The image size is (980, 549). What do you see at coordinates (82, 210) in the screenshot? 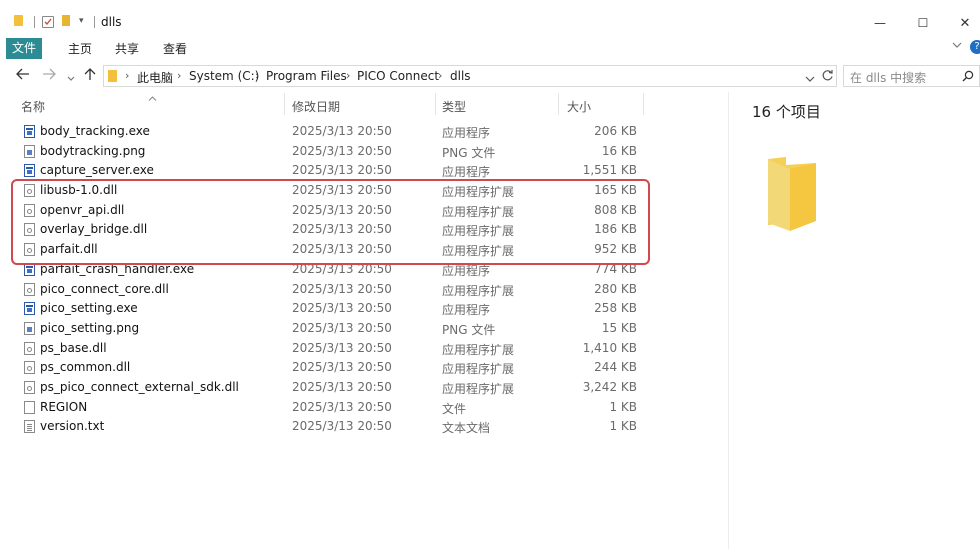
I see `file-name: openvr_api.dll` at bounding box center [82, 210].